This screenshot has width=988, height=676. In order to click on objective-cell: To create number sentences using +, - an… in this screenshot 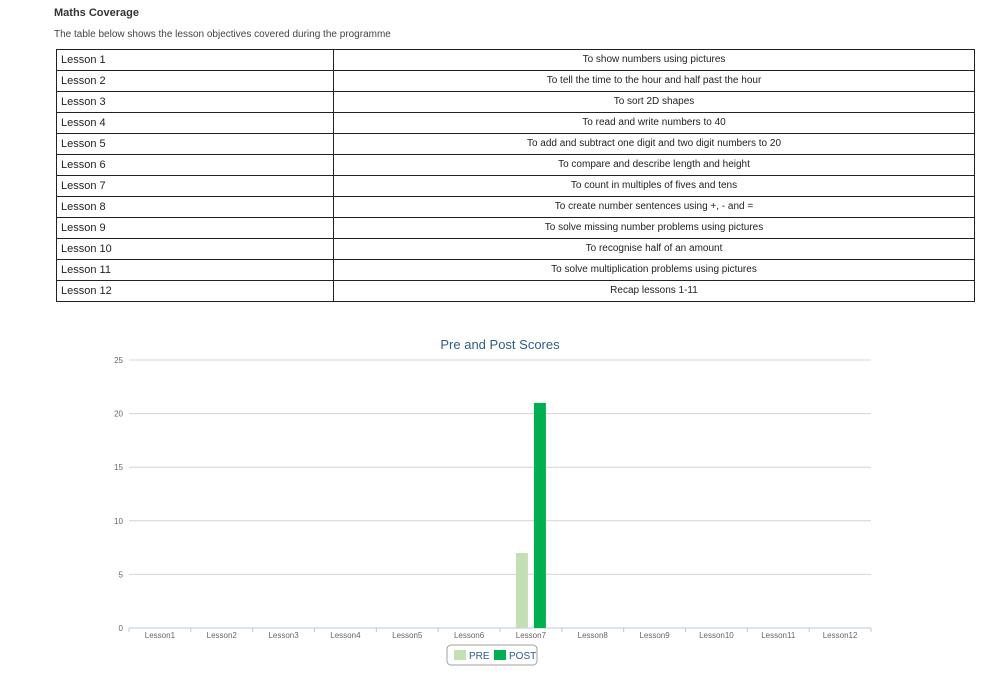, I will do `click(654, 207)`.